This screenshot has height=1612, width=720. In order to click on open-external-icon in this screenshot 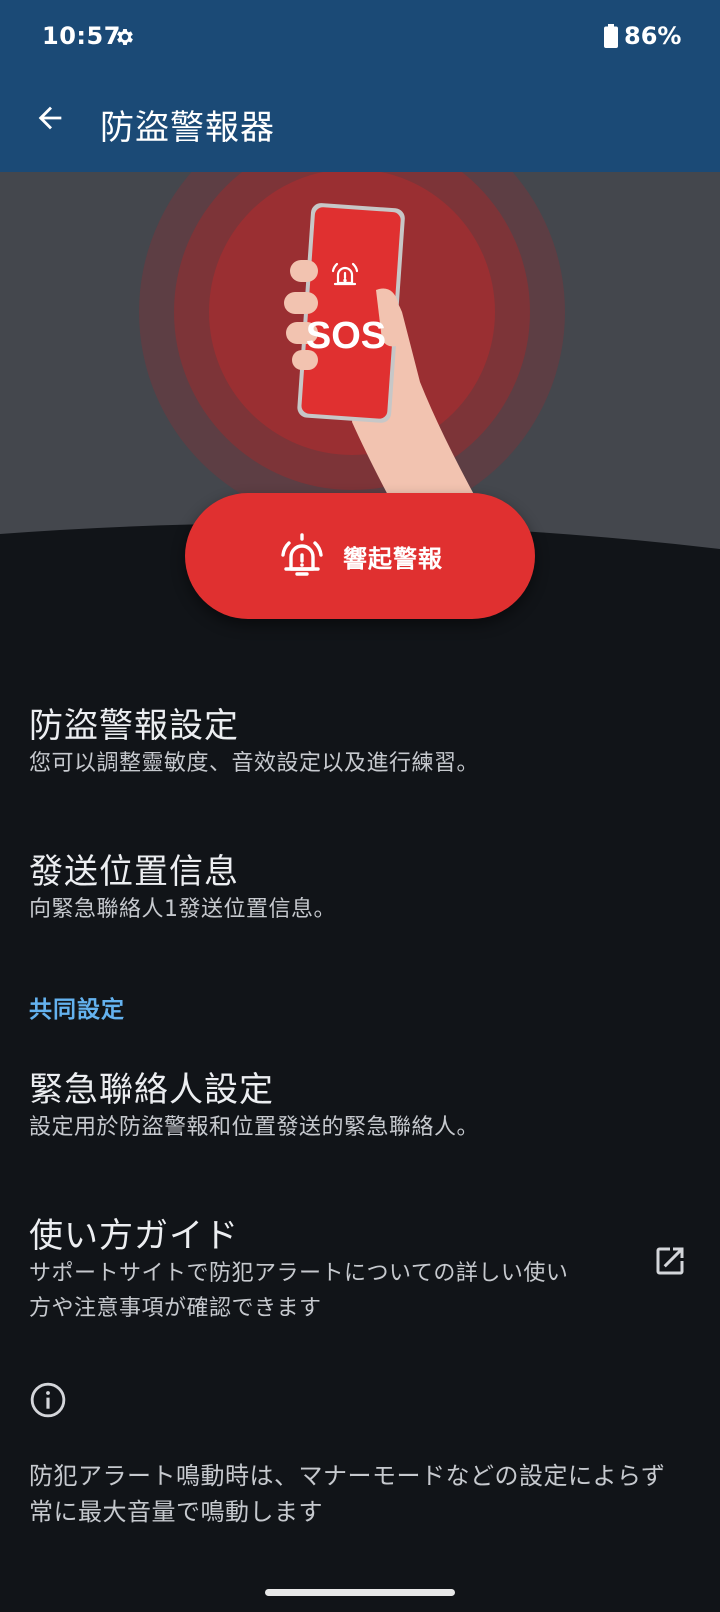, I will do `click(670, 1261)`.